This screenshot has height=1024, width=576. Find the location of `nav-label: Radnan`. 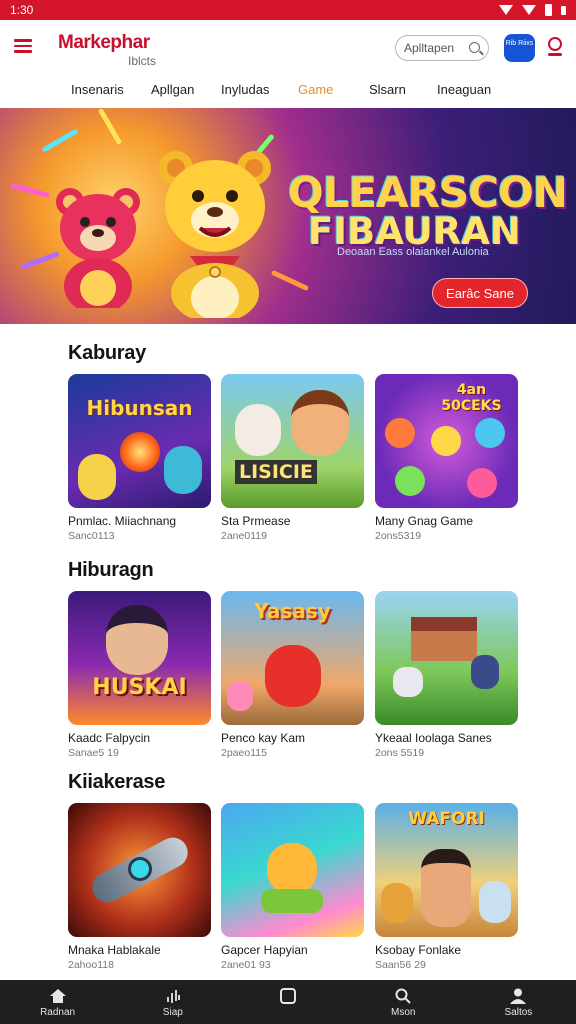

nav-label: Radnan is located at coordinates (58, 1012).